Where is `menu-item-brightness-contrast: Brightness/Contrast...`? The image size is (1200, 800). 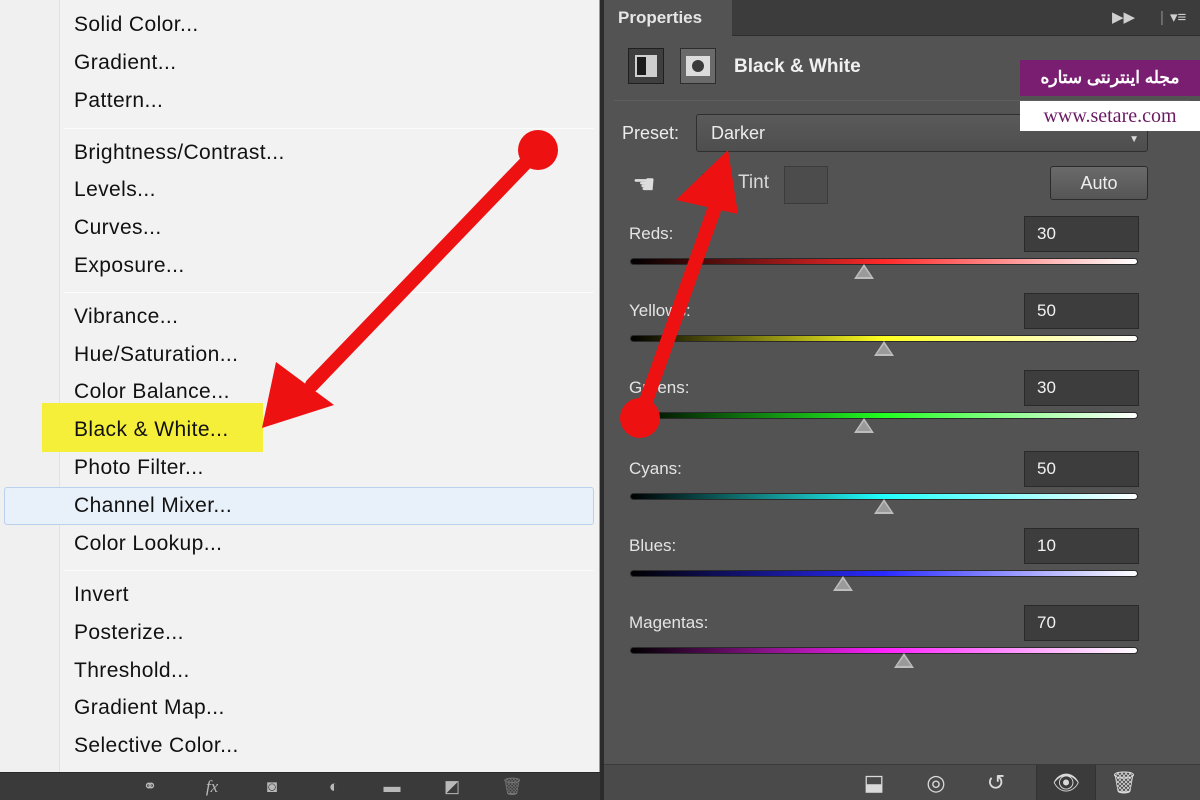
menu-item-brightness-contrast: Brightness/Contrast... is located at coordinates (179, 153).